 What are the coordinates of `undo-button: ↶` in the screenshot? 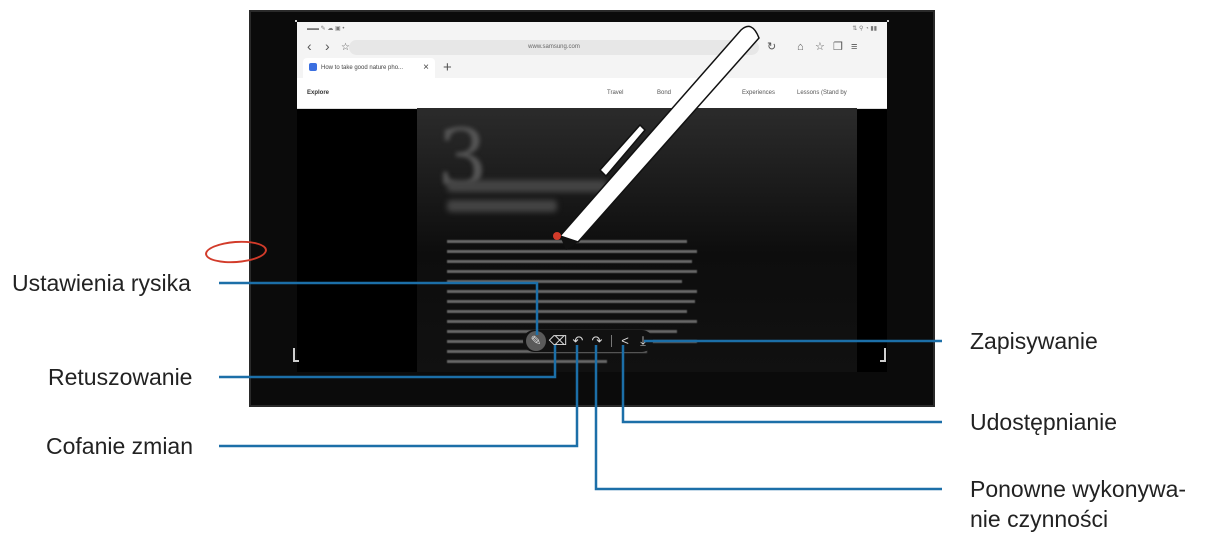 It's located at (578, 341).